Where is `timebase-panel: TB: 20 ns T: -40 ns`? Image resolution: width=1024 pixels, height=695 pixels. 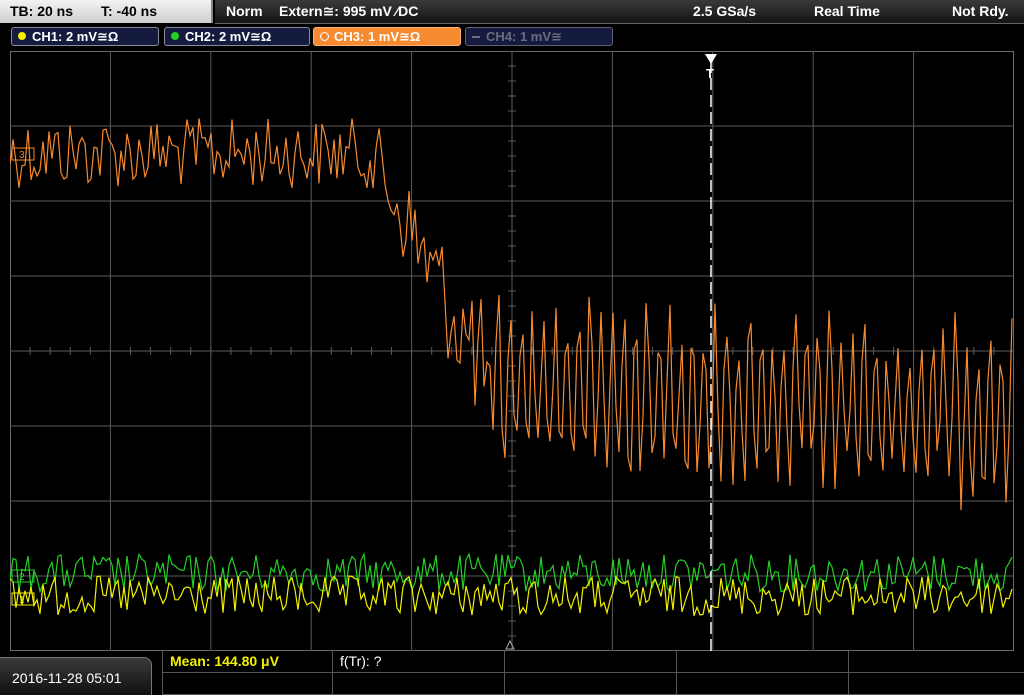 timebase-panel: TB: 20 ns T: -40 ns is located at coordinates (106, 11).